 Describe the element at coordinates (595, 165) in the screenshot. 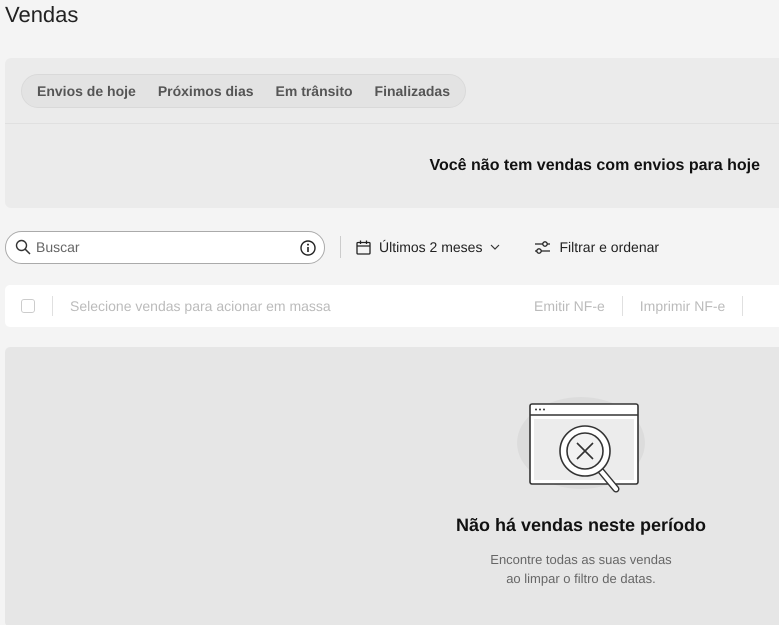

I see `empty-message: Você não tem vendas com envios para hoje` at that location.